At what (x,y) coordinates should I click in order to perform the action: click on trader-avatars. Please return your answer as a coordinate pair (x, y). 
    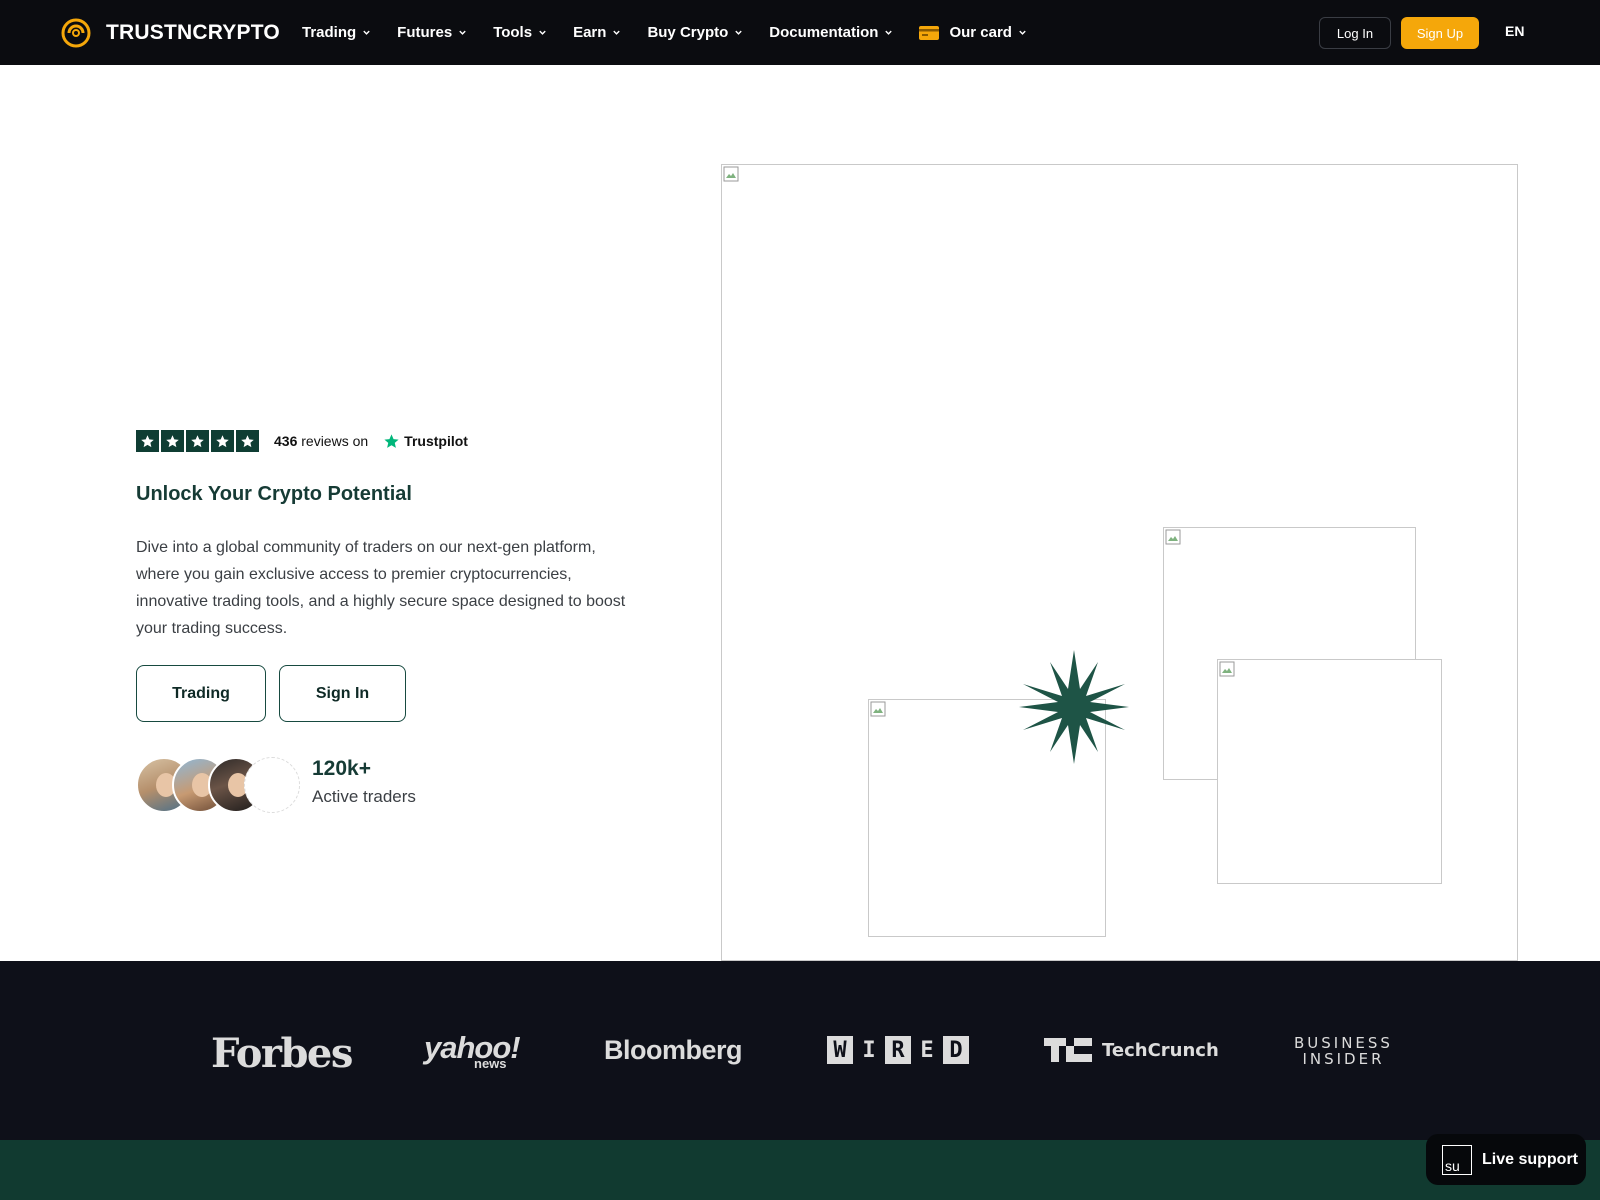
    Looking at the image, I should click on (218, 785).